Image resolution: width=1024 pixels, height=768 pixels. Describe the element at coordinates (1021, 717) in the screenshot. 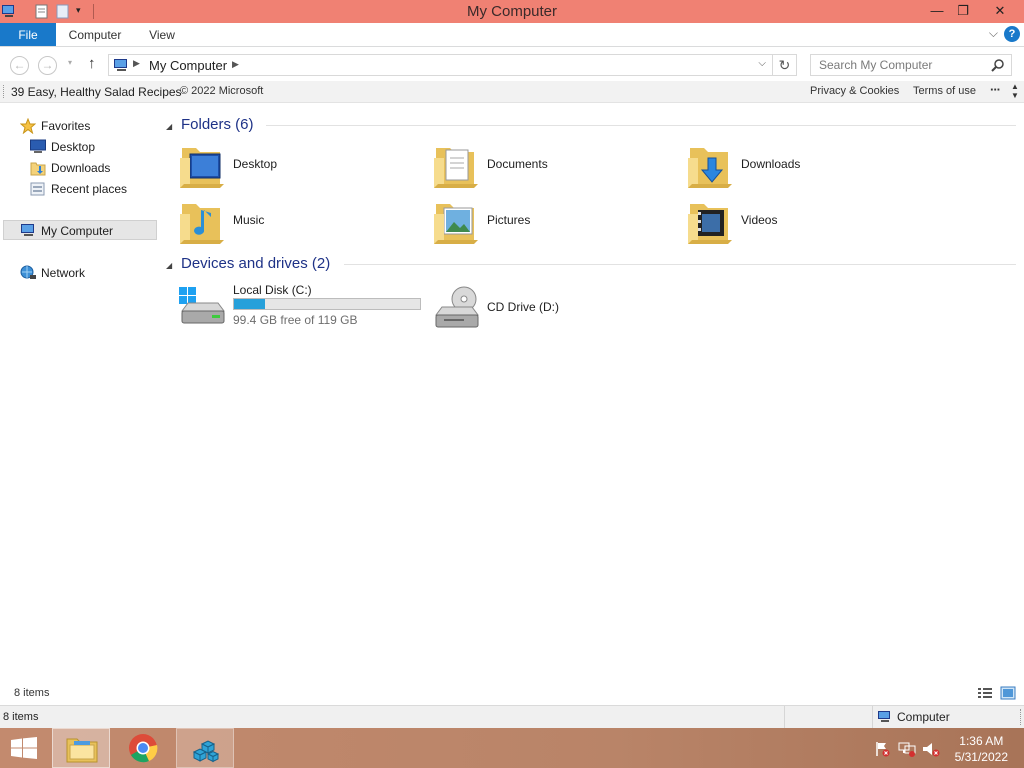

I see `resize-grip` at that location.